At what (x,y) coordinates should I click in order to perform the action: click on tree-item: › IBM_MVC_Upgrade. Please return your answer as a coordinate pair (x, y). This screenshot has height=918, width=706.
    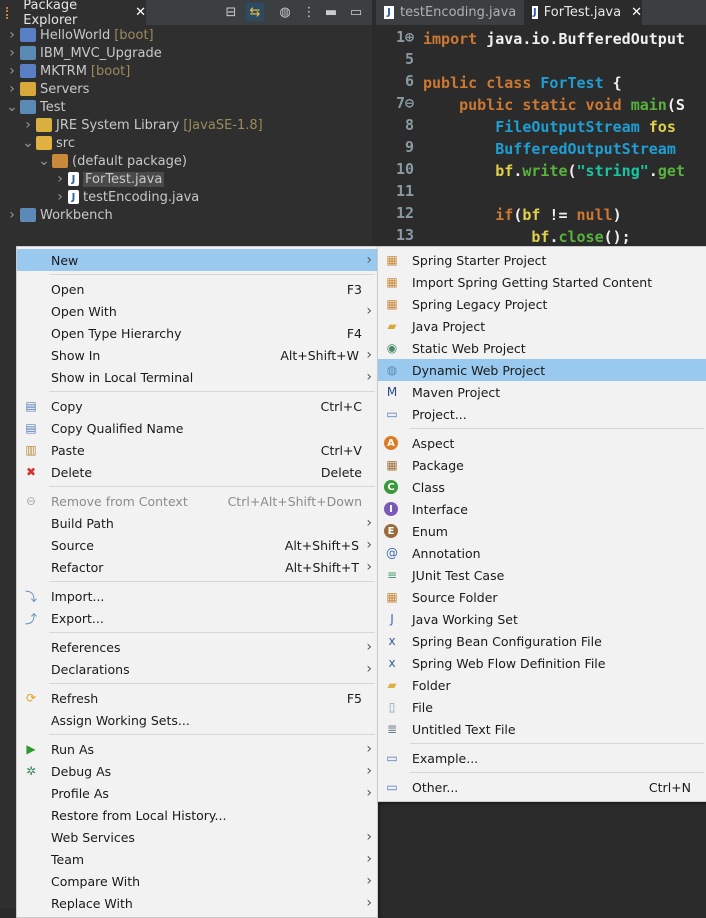
    Looking at the image, I should click on (84, 53).